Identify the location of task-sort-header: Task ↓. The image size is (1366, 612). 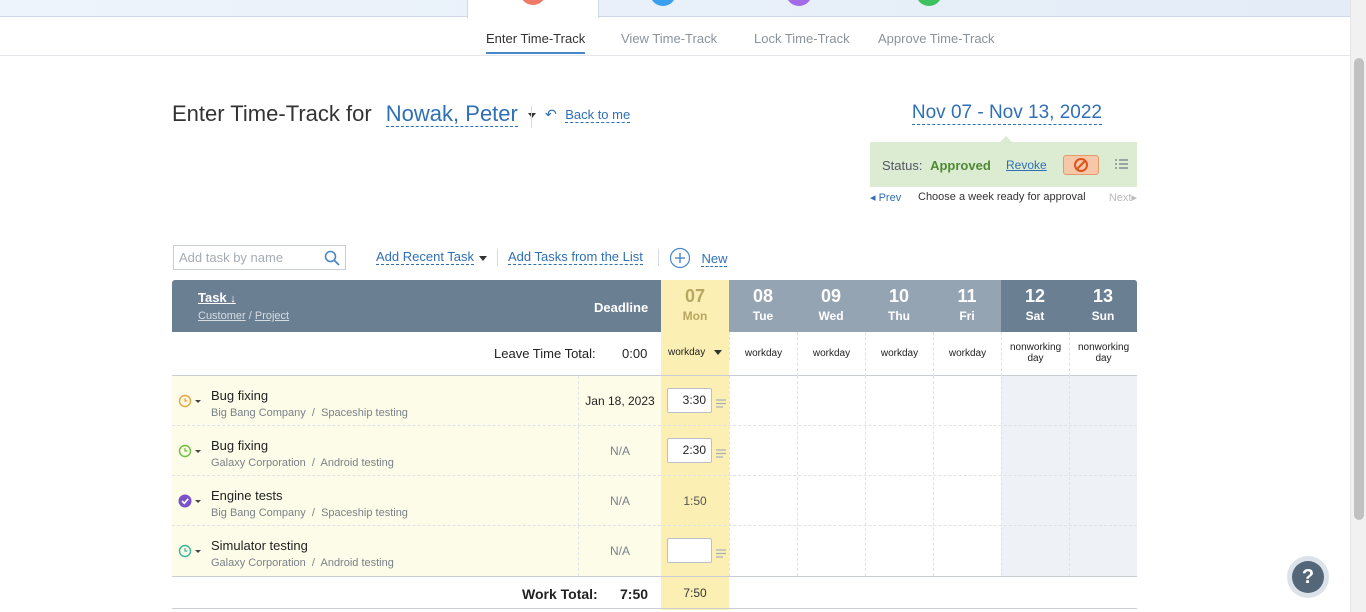
(217, 297).